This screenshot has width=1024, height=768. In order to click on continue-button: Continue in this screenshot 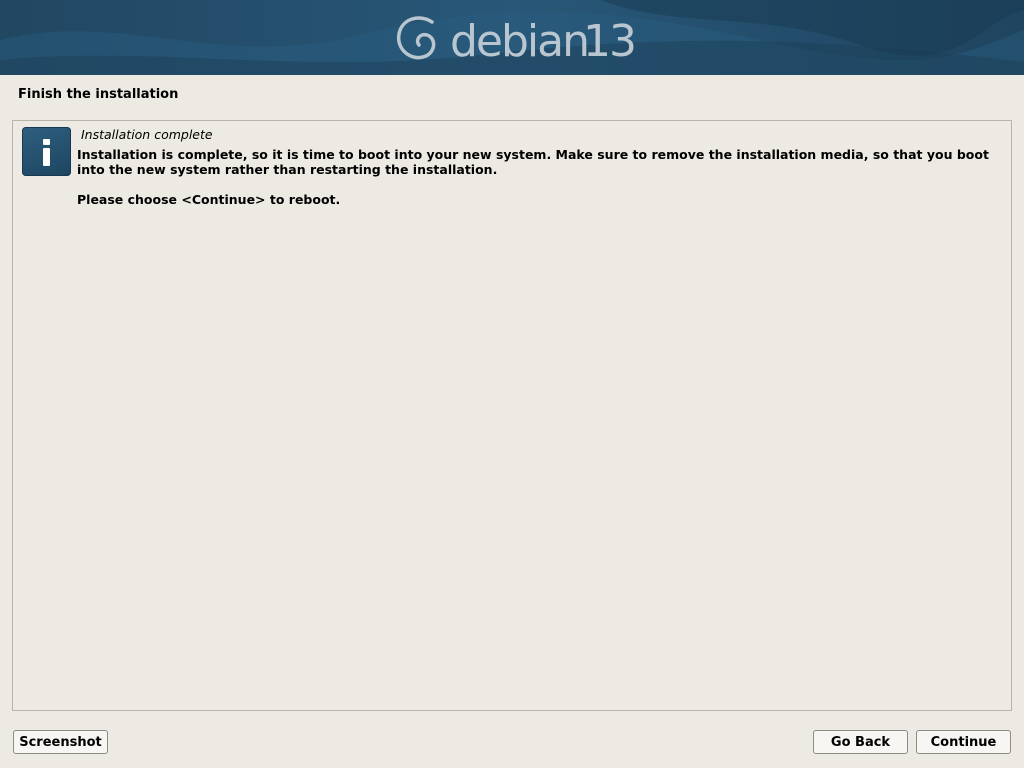, I will do `click(963, 742)`.